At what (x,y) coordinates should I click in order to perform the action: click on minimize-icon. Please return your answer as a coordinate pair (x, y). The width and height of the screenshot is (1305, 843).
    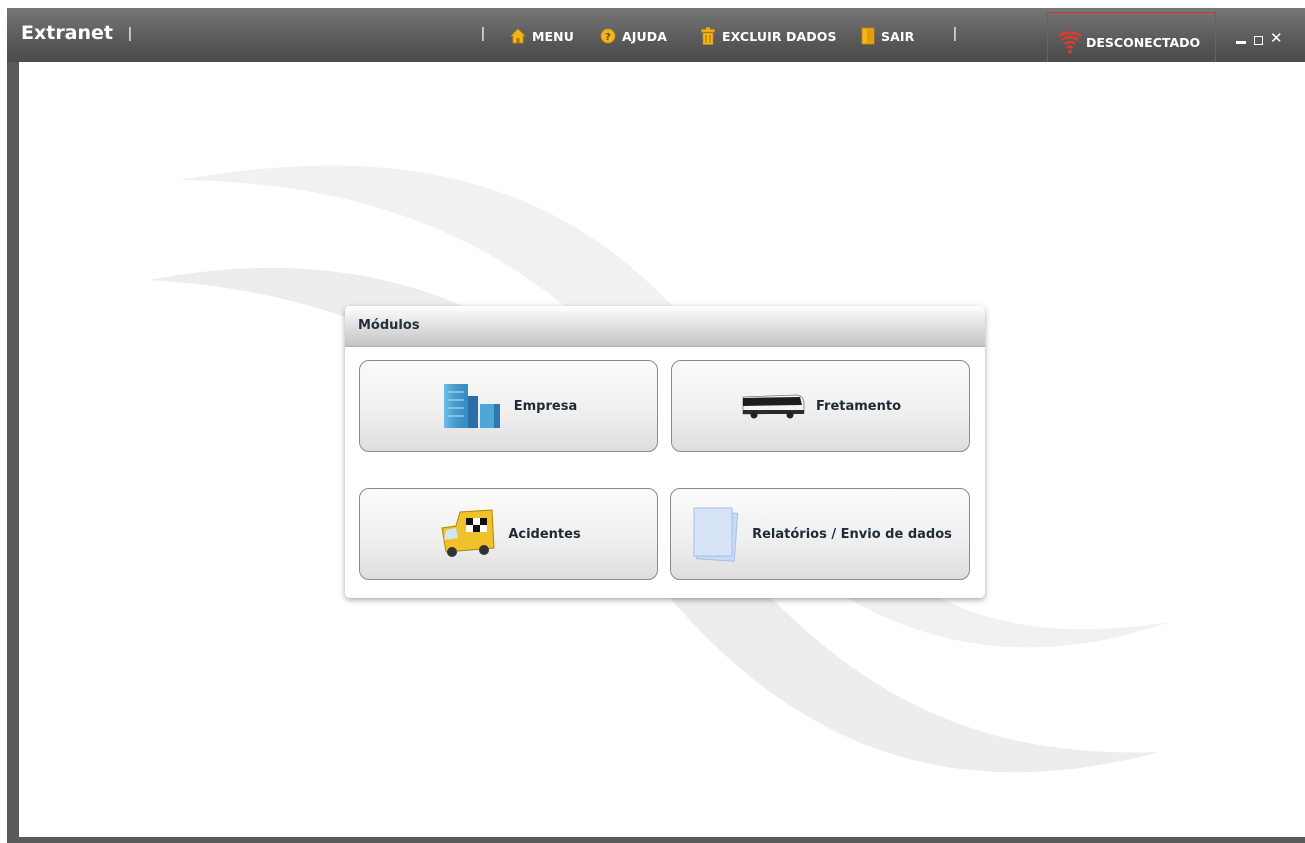
    Looking at the image, I should click on (1241, 42).